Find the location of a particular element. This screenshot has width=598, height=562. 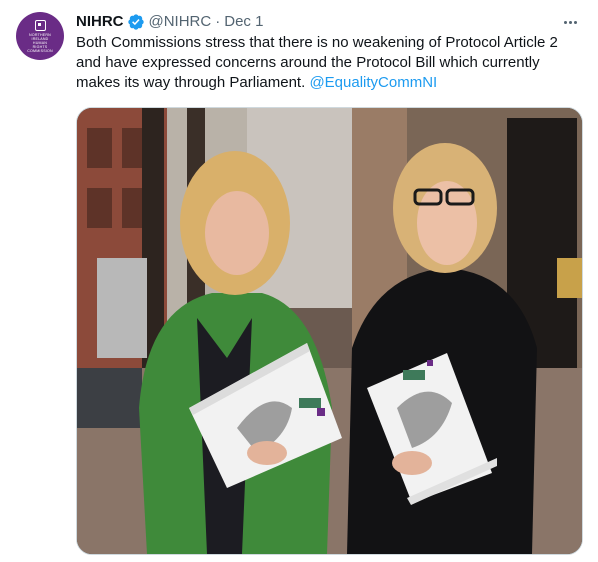

nihrc-logo-icon is located at coordinates (40, 25).